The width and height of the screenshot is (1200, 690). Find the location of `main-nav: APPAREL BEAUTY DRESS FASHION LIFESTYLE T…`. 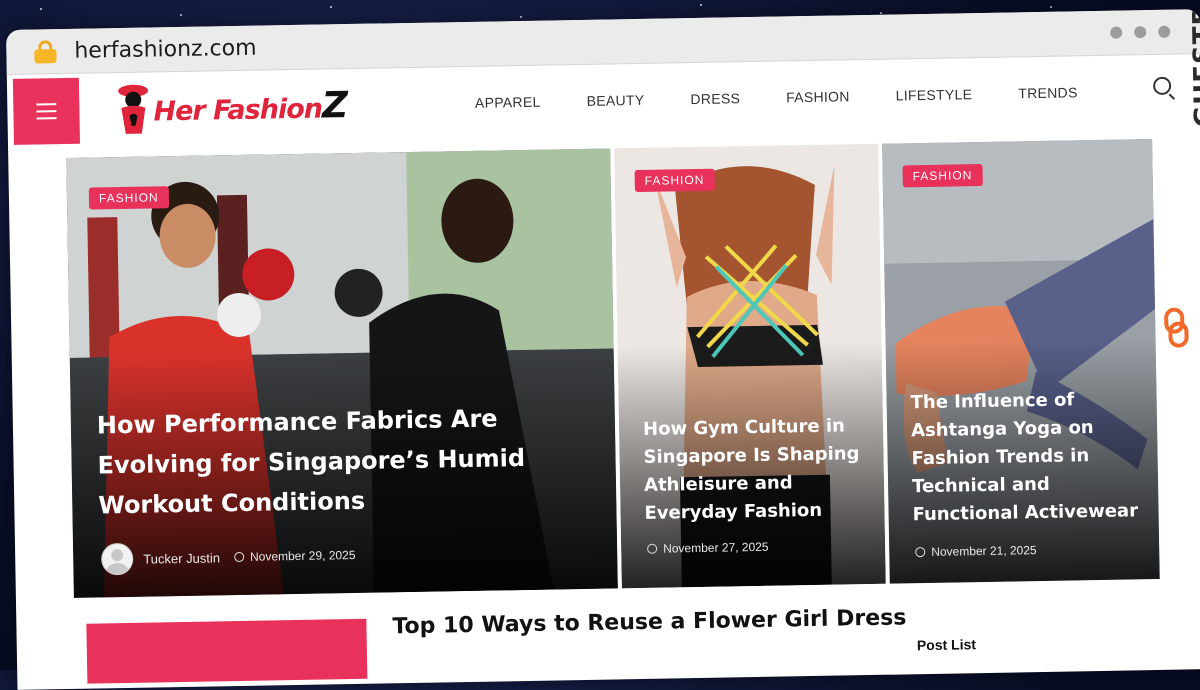

main-nav: APPAREL BEAUTY DRESS FASHION LIFESTYLE T… is located at coordinates (799, 97).